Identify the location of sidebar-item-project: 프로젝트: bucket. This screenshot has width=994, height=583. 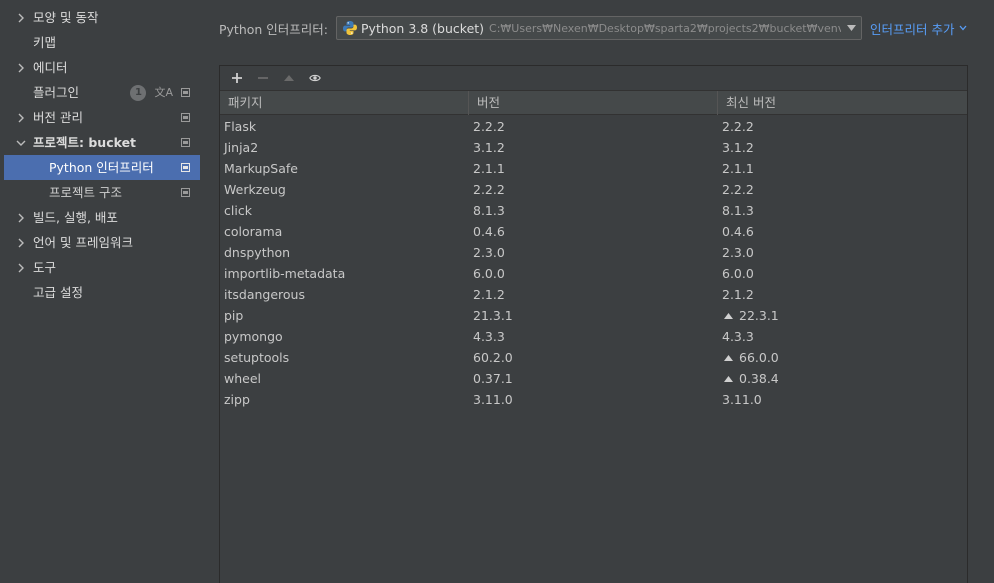
(100, 142).